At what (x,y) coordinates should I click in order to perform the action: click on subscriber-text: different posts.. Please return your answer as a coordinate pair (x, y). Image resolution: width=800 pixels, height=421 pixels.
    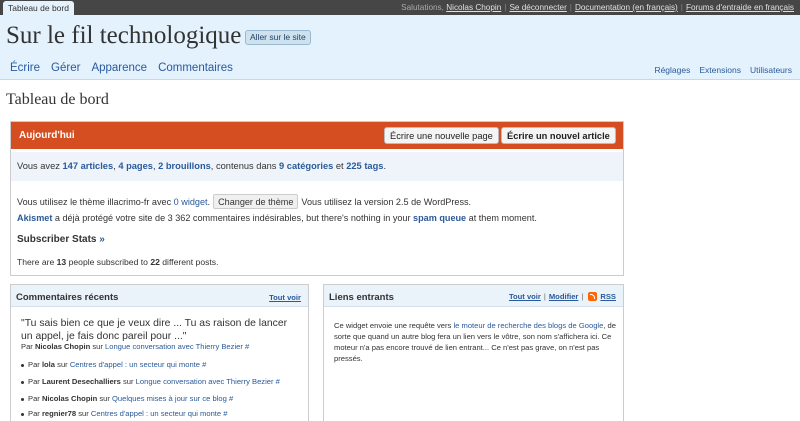
    Looking at the image, I should click on (189, 262).